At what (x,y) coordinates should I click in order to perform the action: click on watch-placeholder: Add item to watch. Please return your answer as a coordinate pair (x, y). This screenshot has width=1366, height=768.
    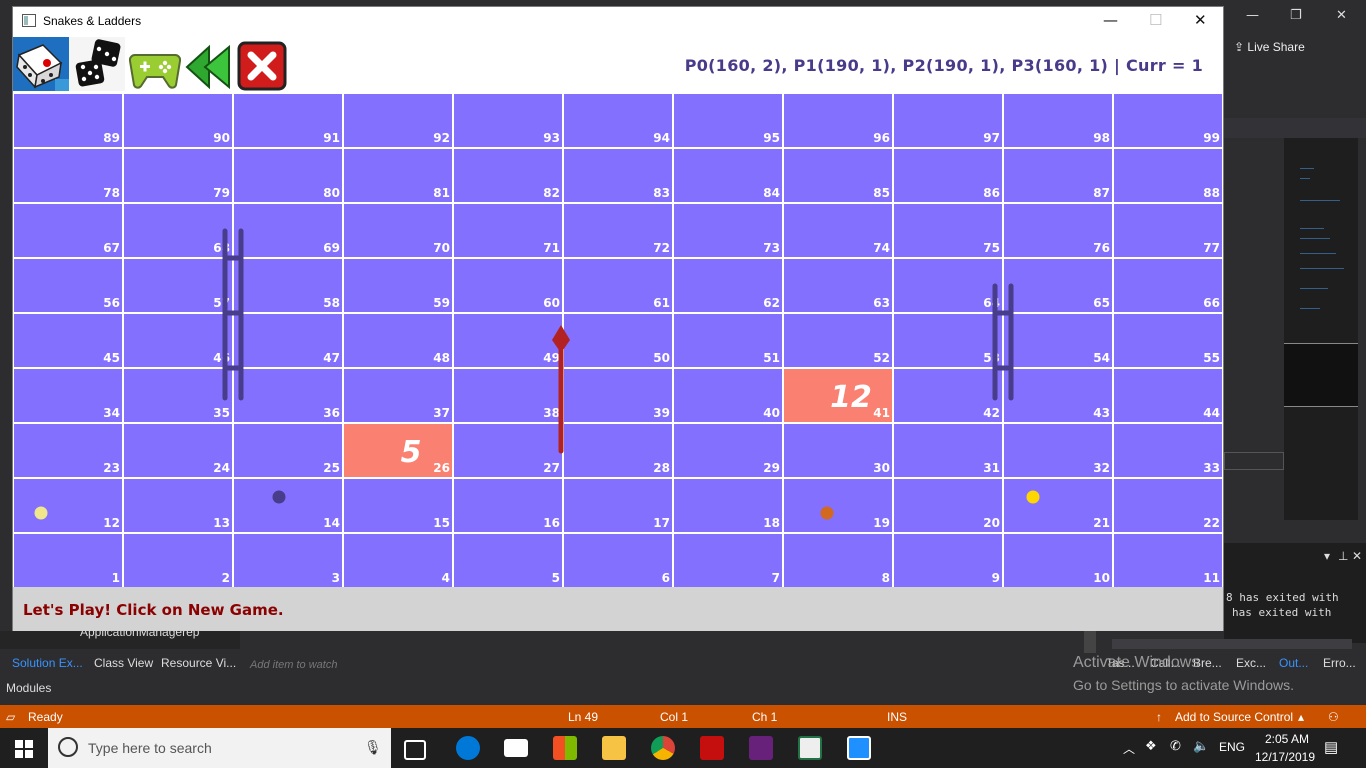
    Looking at the image, I should click on (293, 665).